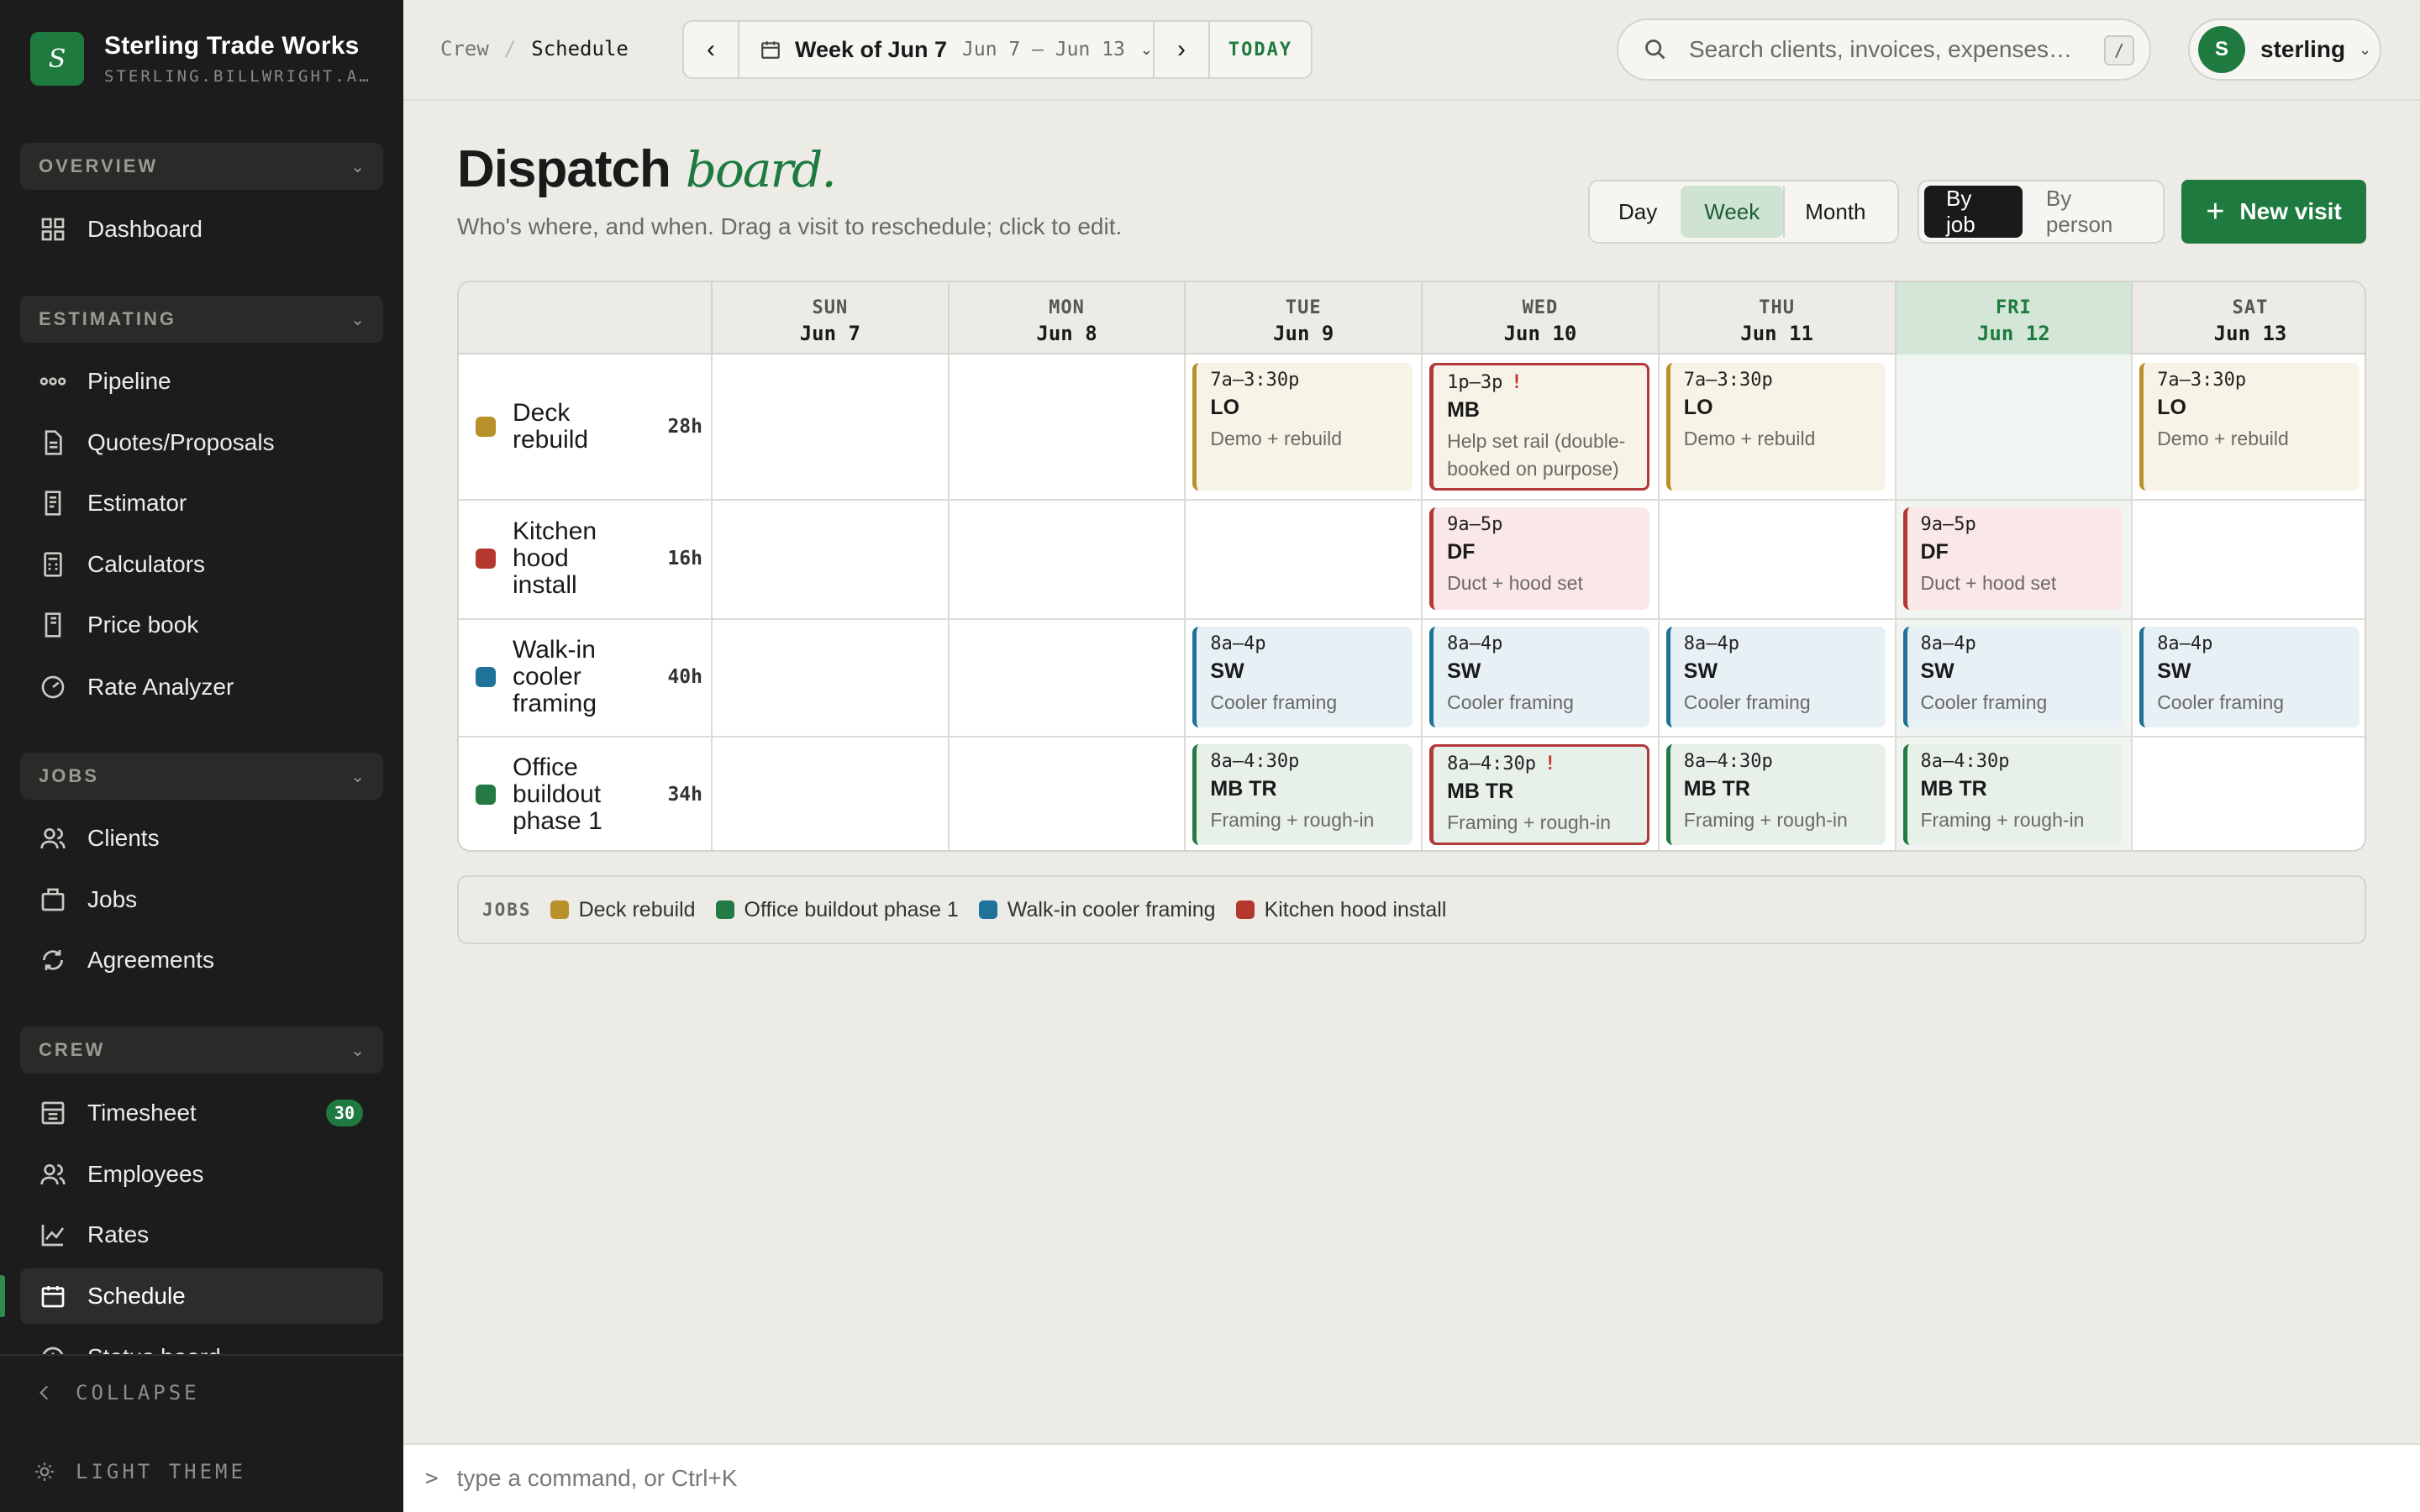 This screenshot has height=1512, width=2420. I want to click on today-button: TODAY, so click(1260, 49).